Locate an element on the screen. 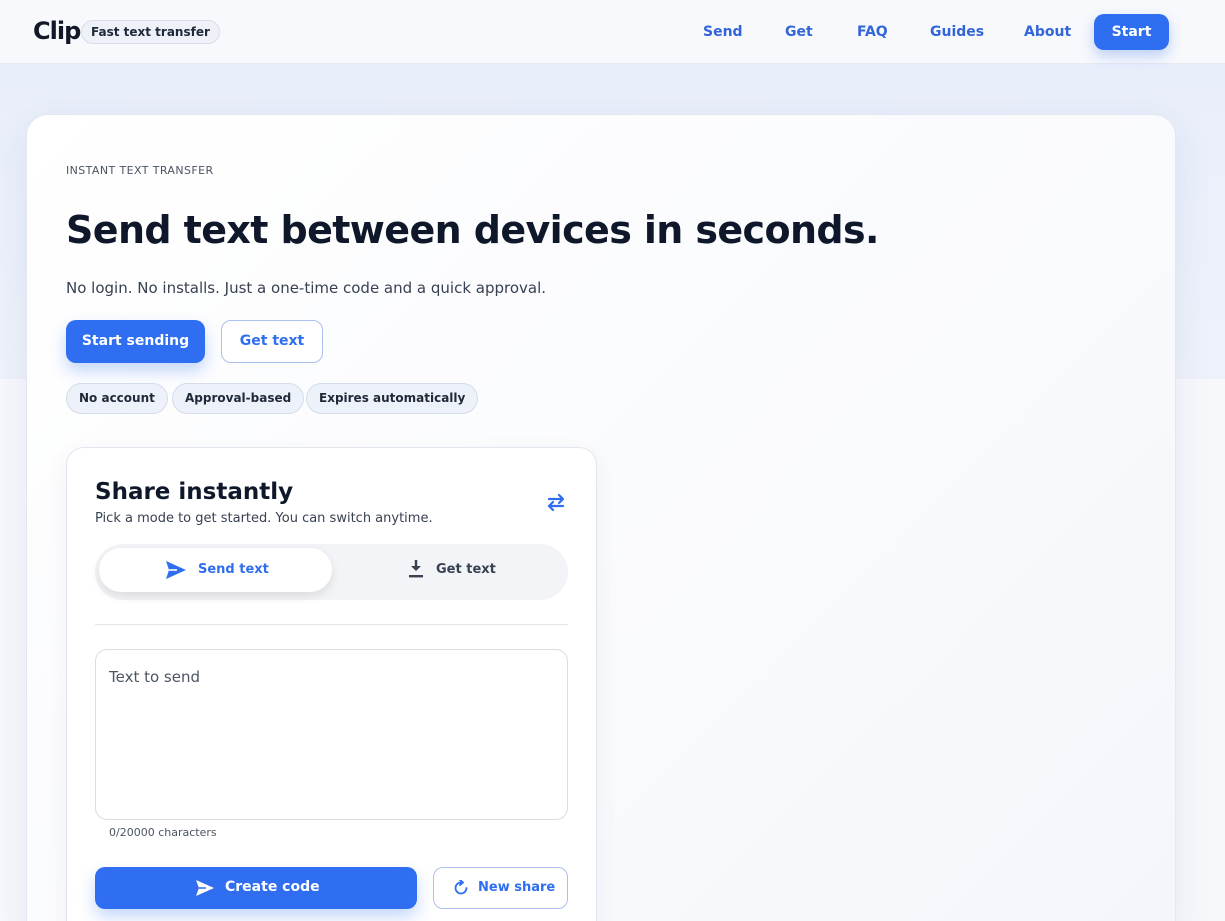 This screenshot has width=1225, height=921. tab-send-text: Send text is located at coordinates (215, 570).